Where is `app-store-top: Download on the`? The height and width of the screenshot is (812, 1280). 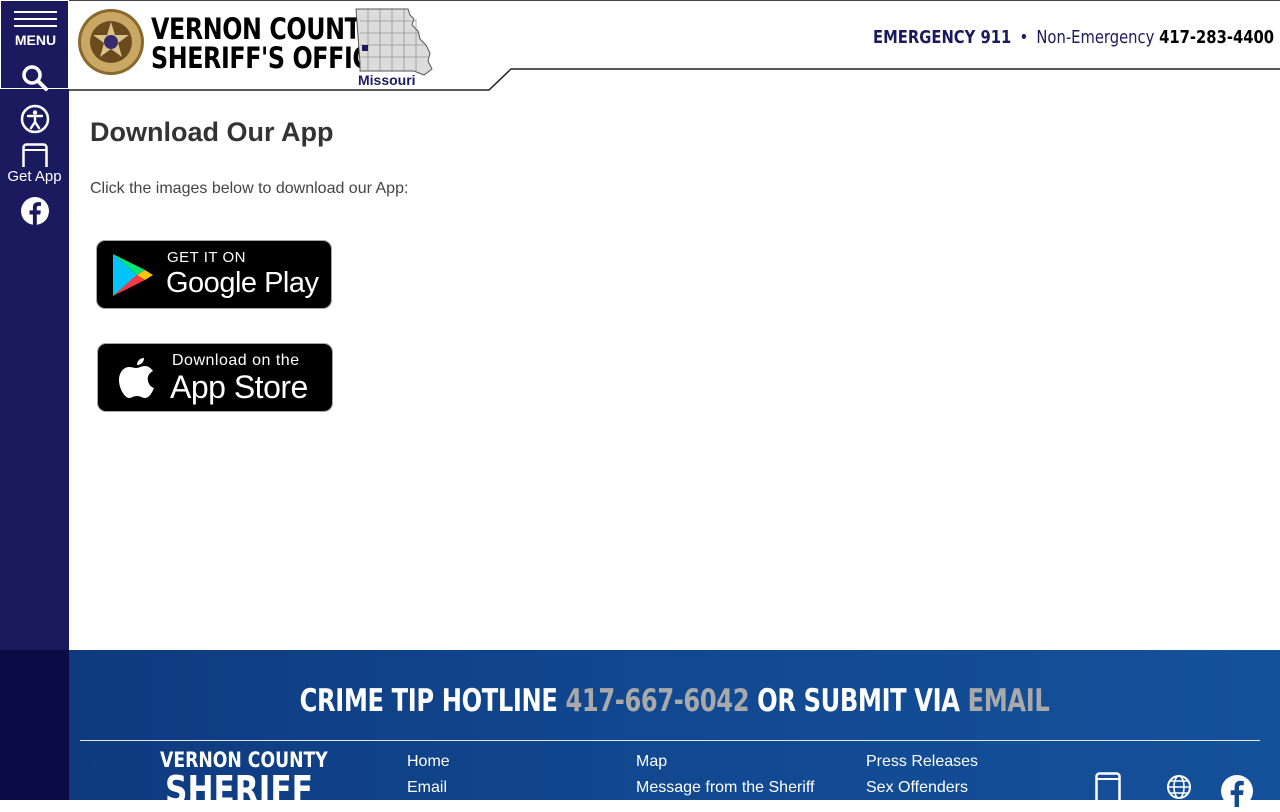 app-store-top: Download on the is located at coordinates (236, 360).